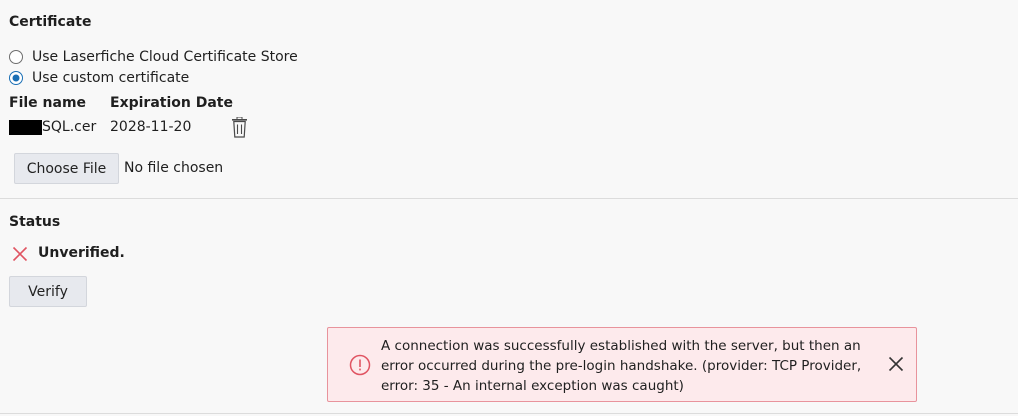  I want to click on x-icon, so click(20, 256).